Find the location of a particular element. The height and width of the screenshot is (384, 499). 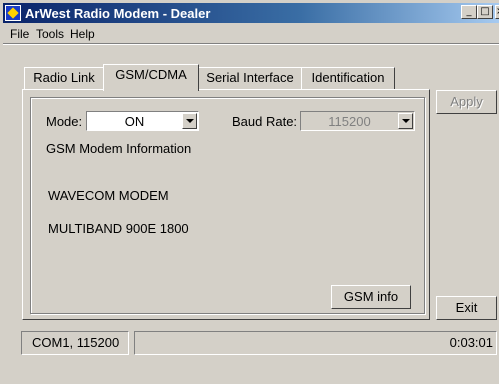

close-button: × is located at coordinates (497, 12).